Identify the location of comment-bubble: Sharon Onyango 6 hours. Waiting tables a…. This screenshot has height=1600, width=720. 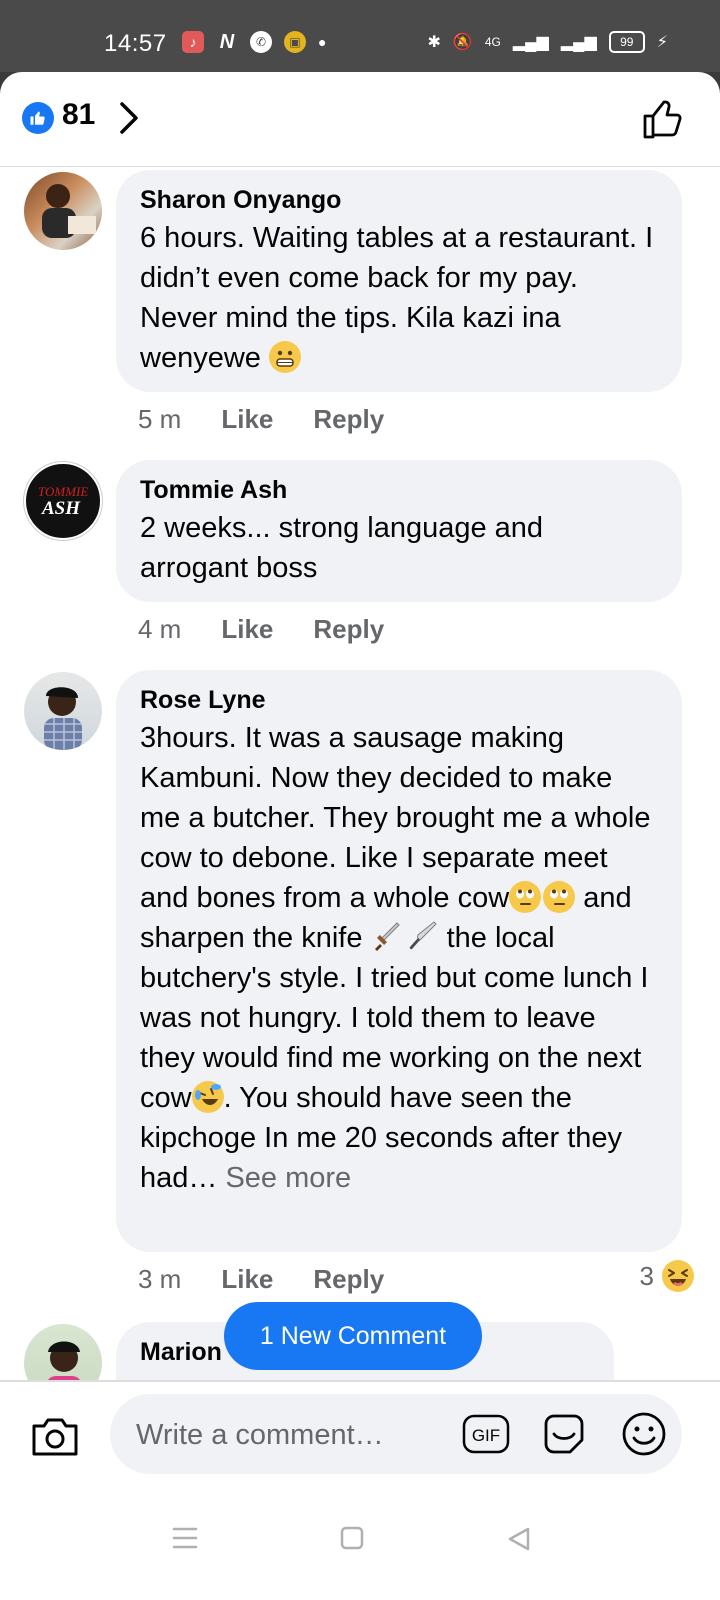
(399, 281).